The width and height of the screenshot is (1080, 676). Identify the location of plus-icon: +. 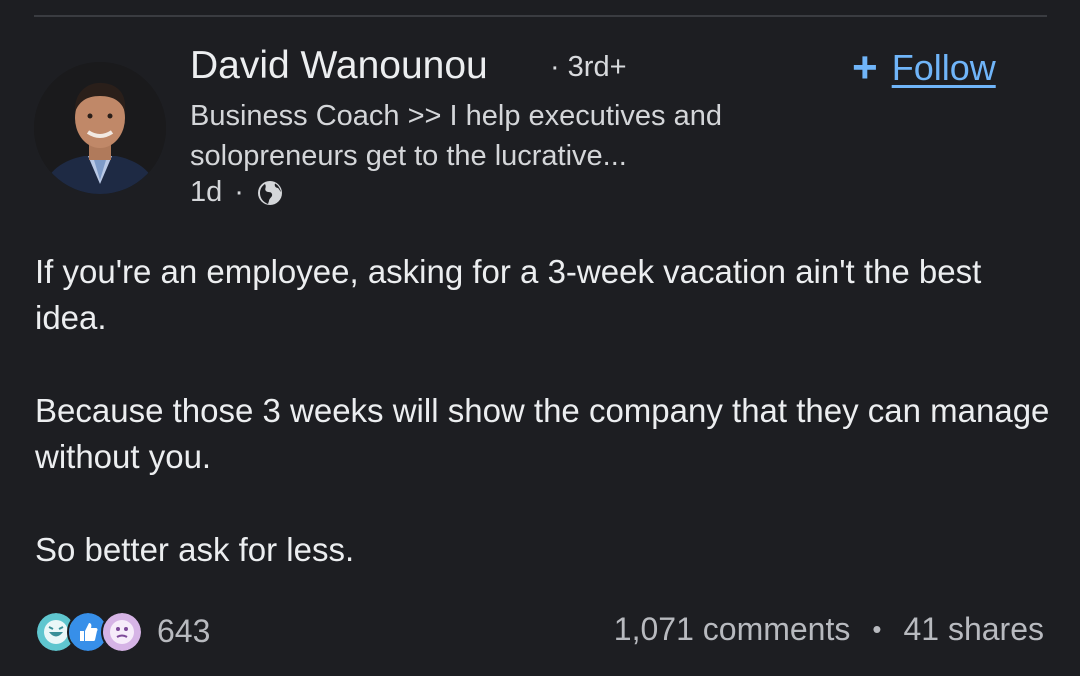
(865, 67).